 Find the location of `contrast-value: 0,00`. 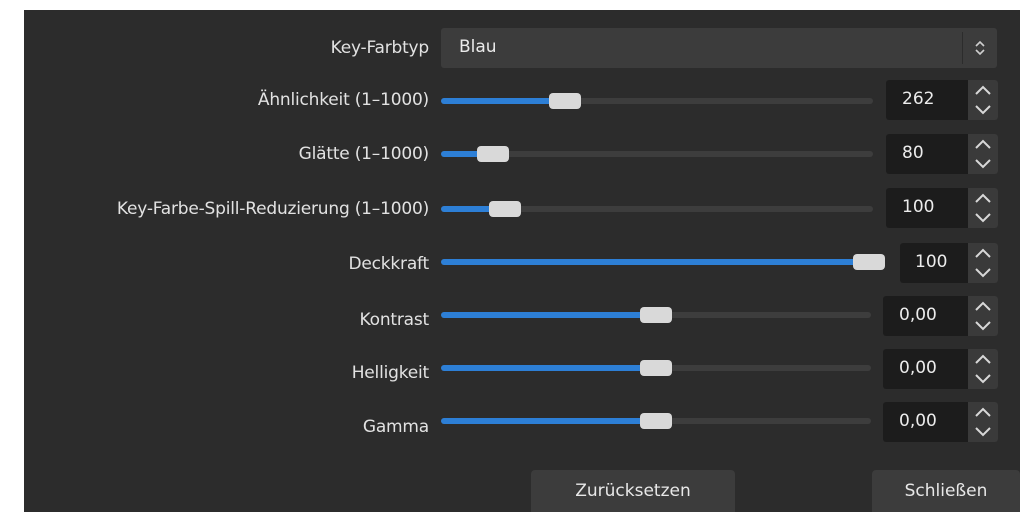

contrast-value: 0,00 is located at coordinates (918, 315).